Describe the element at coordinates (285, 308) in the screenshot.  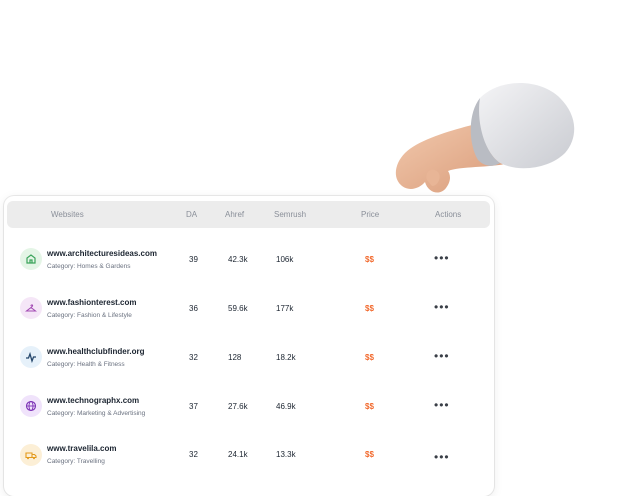
I see `semrush-value: 177k` at that location.